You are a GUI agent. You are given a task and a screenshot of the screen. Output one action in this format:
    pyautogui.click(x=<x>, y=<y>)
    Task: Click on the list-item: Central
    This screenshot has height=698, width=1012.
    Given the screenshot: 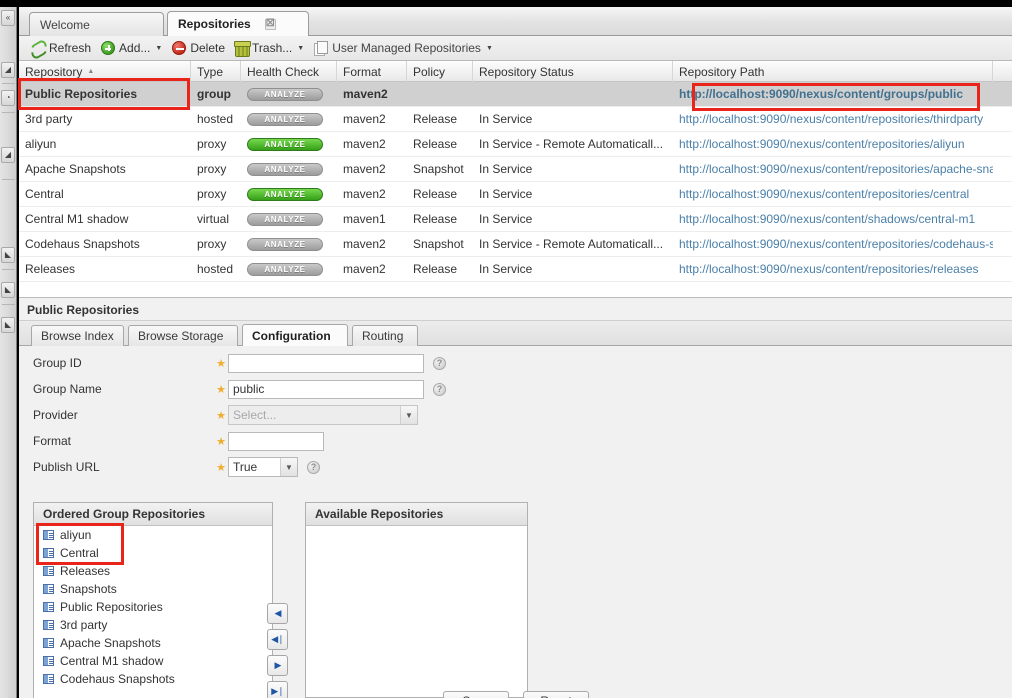 What is the action you would take?
    pyautogui.click(x=153, y=553)
    